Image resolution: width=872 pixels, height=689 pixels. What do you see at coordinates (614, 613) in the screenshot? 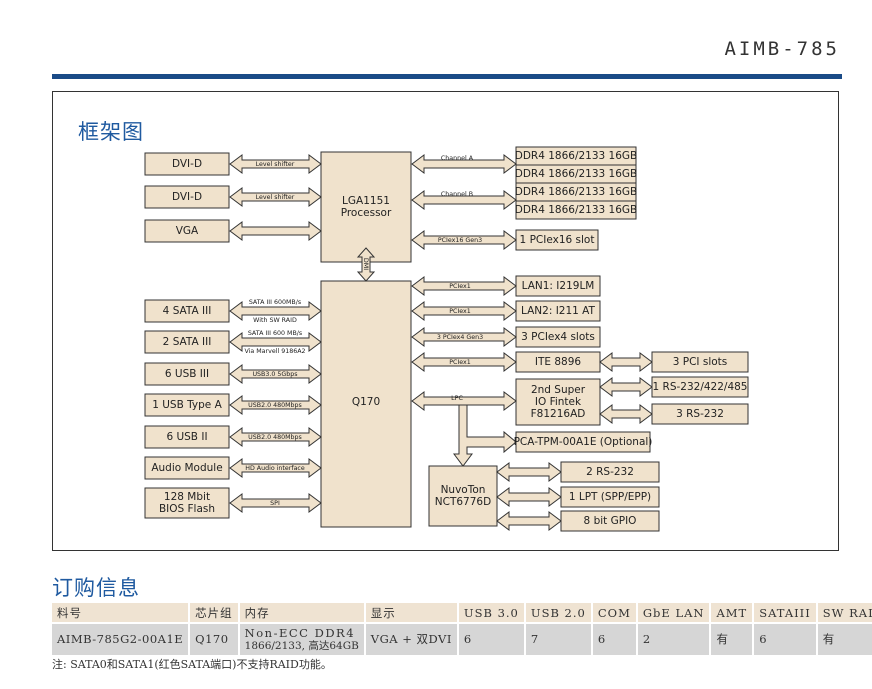
I see `col-com: COM` at bounding box center [614, 613].